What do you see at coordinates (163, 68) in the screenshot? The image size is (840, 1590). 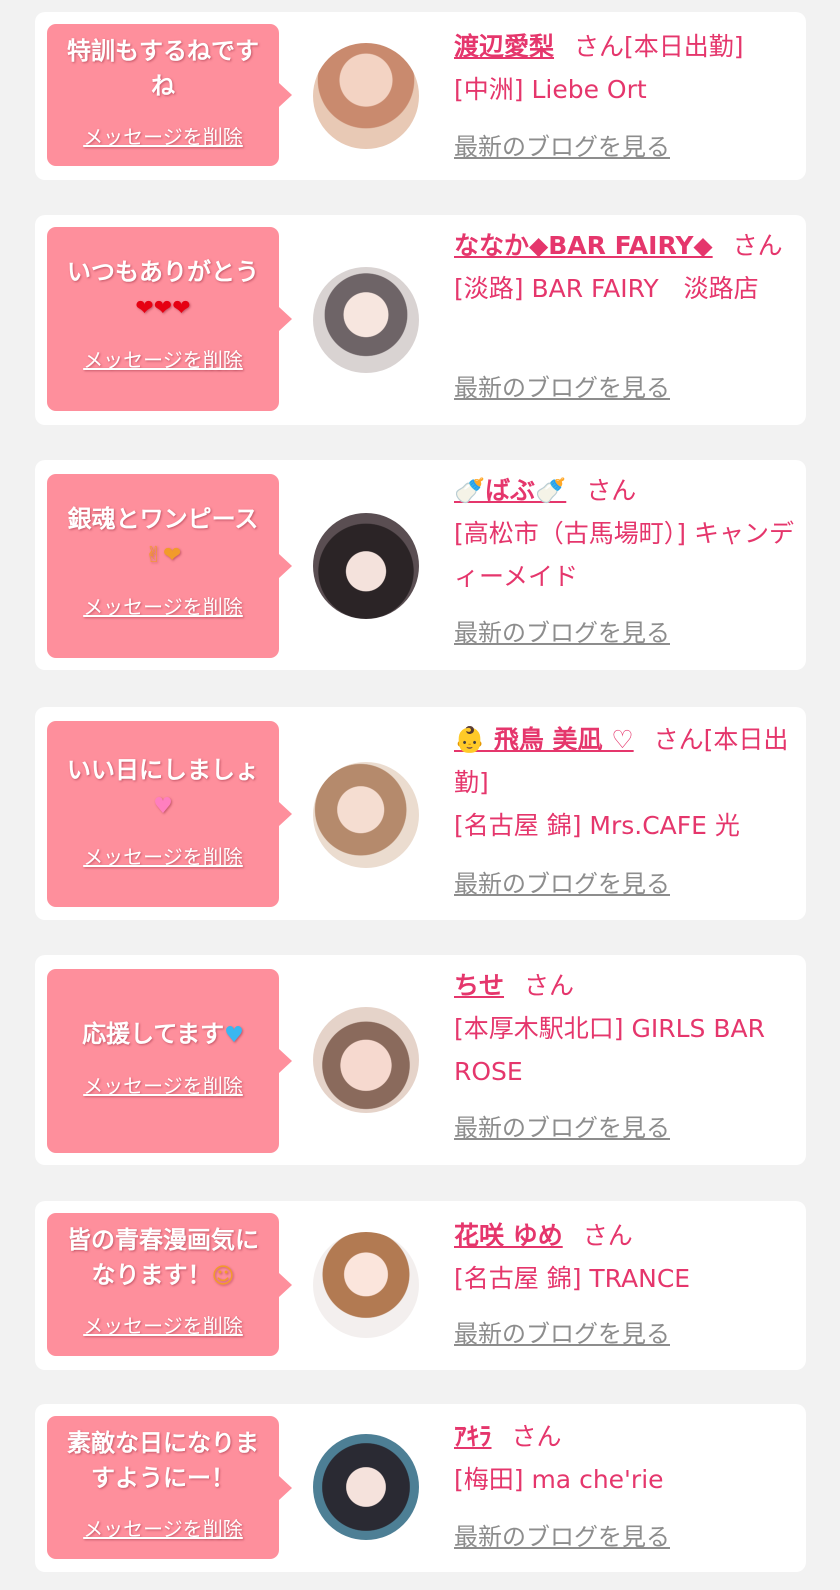 I see `message-text: 特訓もするねですね` at bounding box center [163, 68].